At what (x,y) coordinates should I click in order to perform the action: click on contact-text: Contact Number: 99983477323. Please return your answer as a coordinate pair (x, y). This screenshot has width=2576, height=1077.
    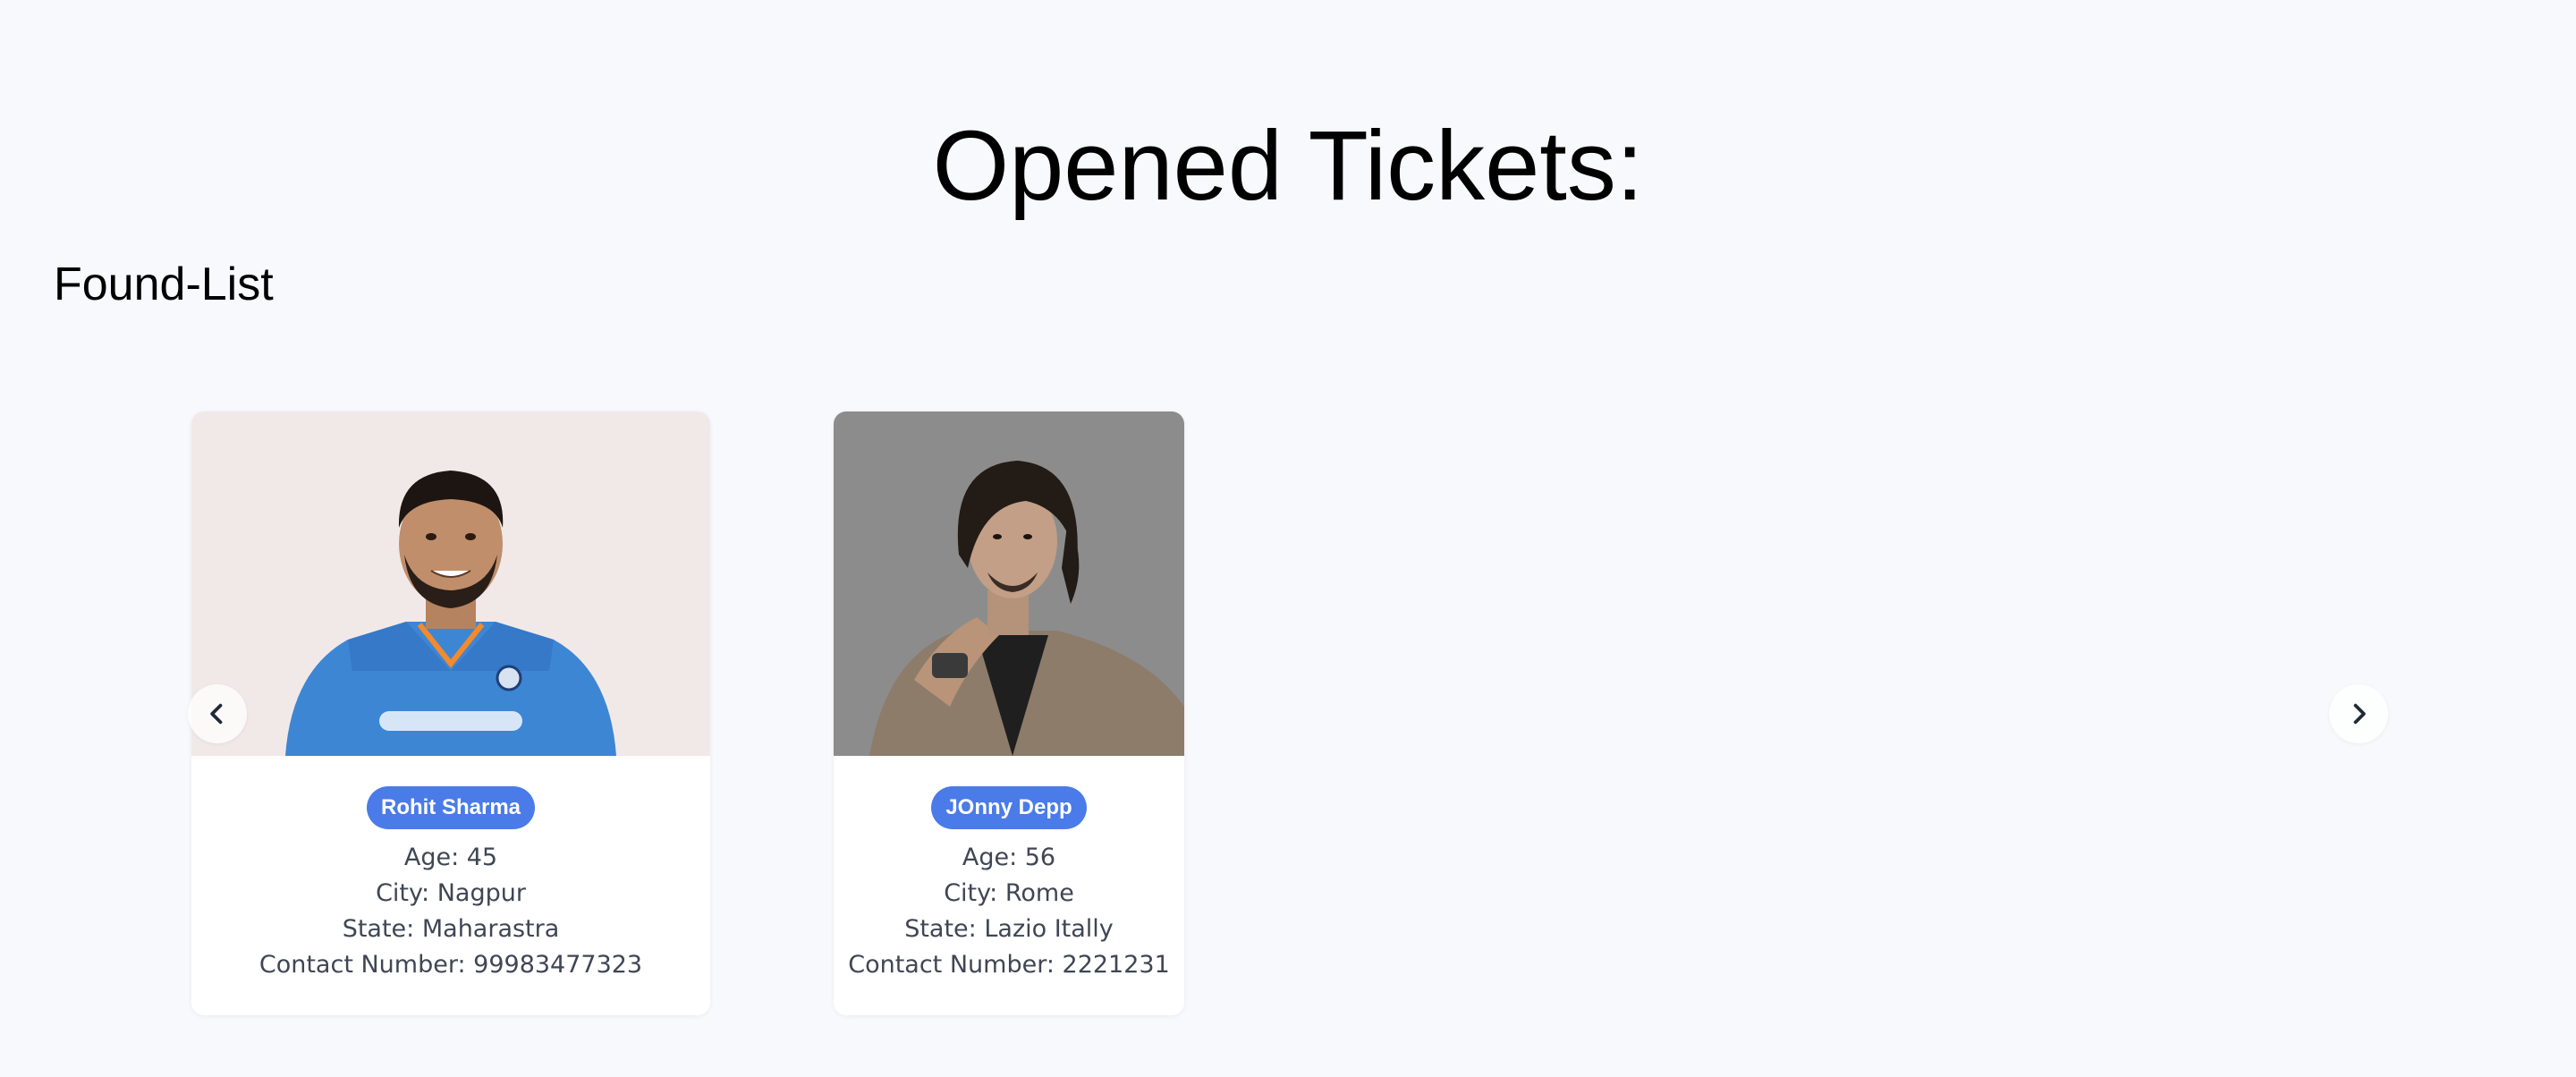
    Looking at the image, I should click on (450, 965).